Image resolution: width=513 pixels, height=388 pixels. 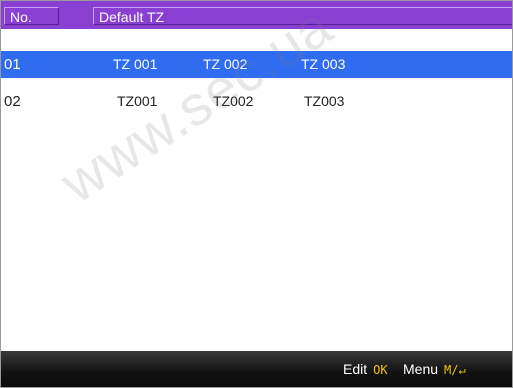 I want to click on edit-label: Edit, so click(x=355, y=369).